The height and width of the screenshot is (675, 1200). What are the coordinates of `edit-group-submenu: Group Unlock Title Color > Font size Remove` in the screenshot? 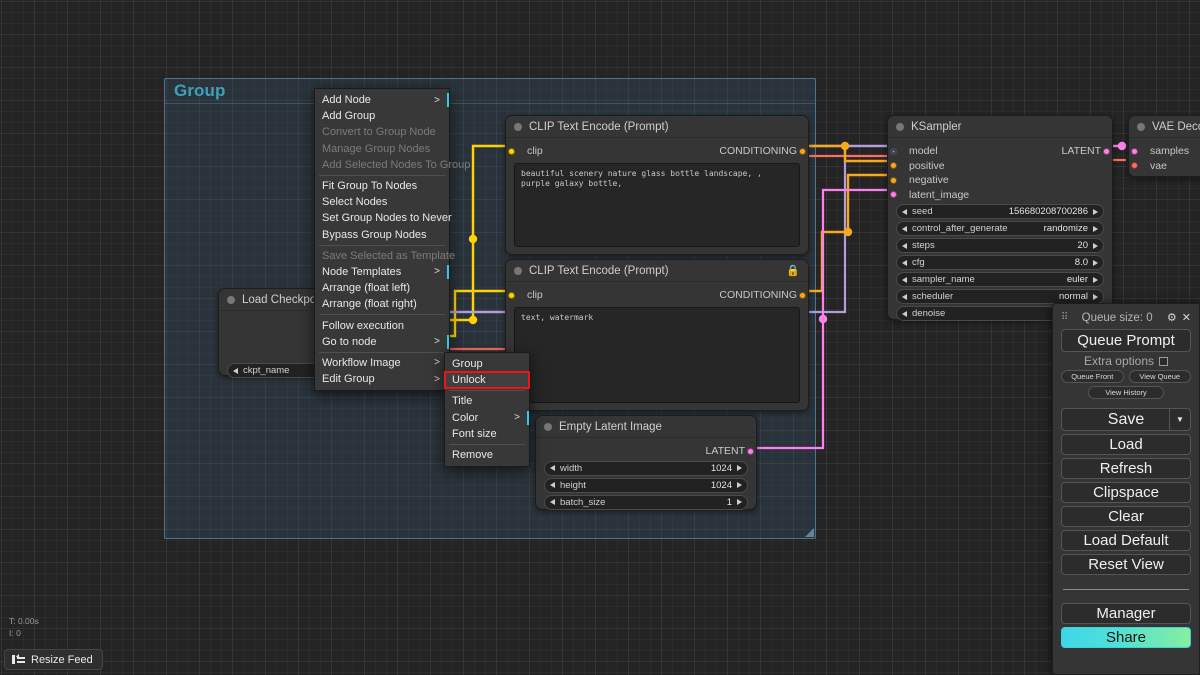 It's located at (487, 410).